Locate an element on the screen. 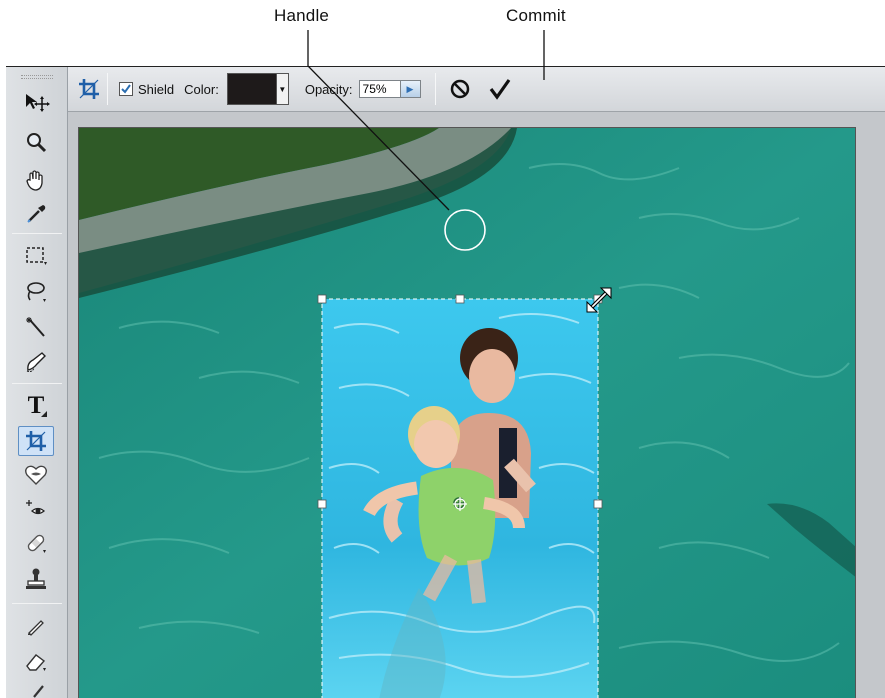  crop-tool is located at coordinates (36, 441).